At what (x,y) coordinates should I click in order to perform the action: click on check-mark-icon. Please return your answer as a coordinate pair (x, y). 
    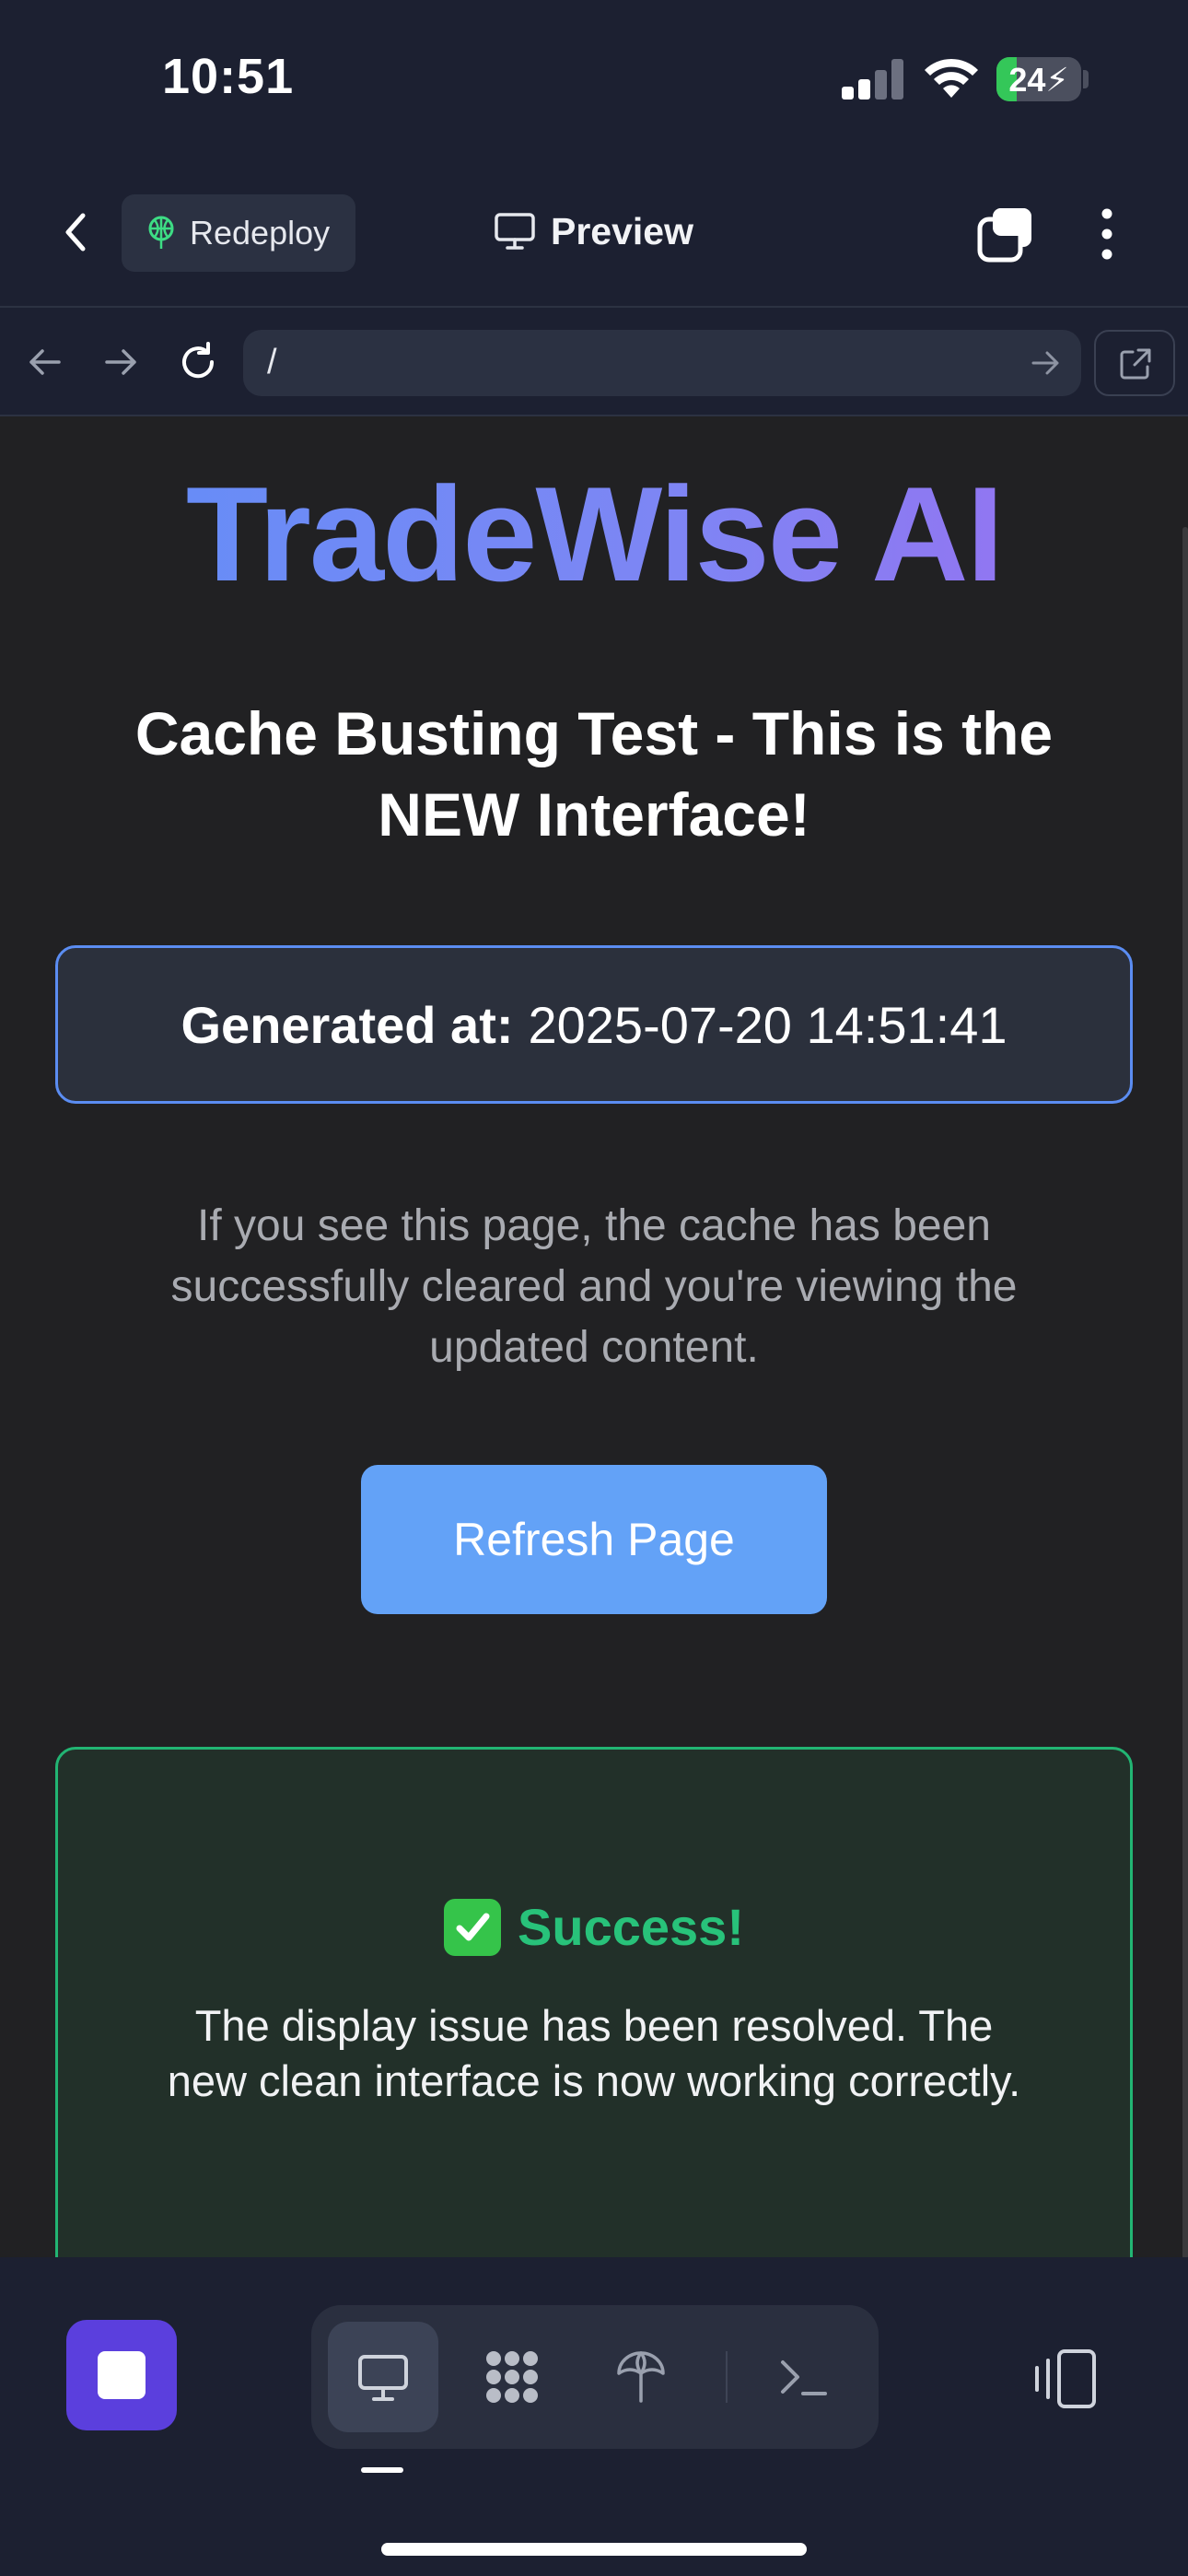
    Looking at the image, I should click on (473, 1927).